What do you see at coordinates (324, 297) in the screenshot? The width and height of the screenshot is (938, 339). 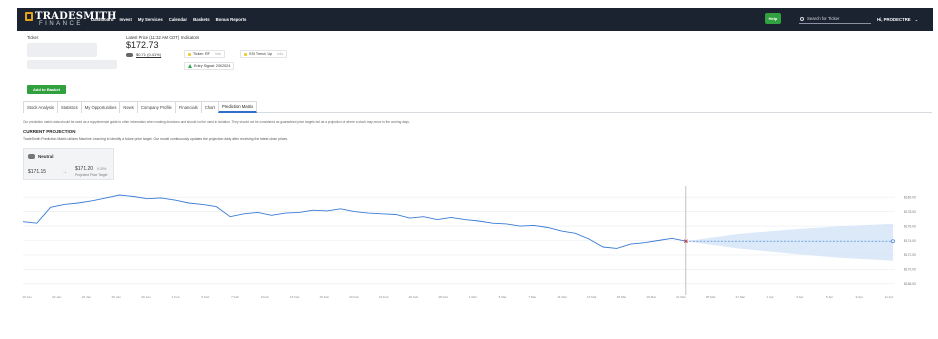 I see `x-tick-label: 15 Feb` at bounding box center [324, 297].